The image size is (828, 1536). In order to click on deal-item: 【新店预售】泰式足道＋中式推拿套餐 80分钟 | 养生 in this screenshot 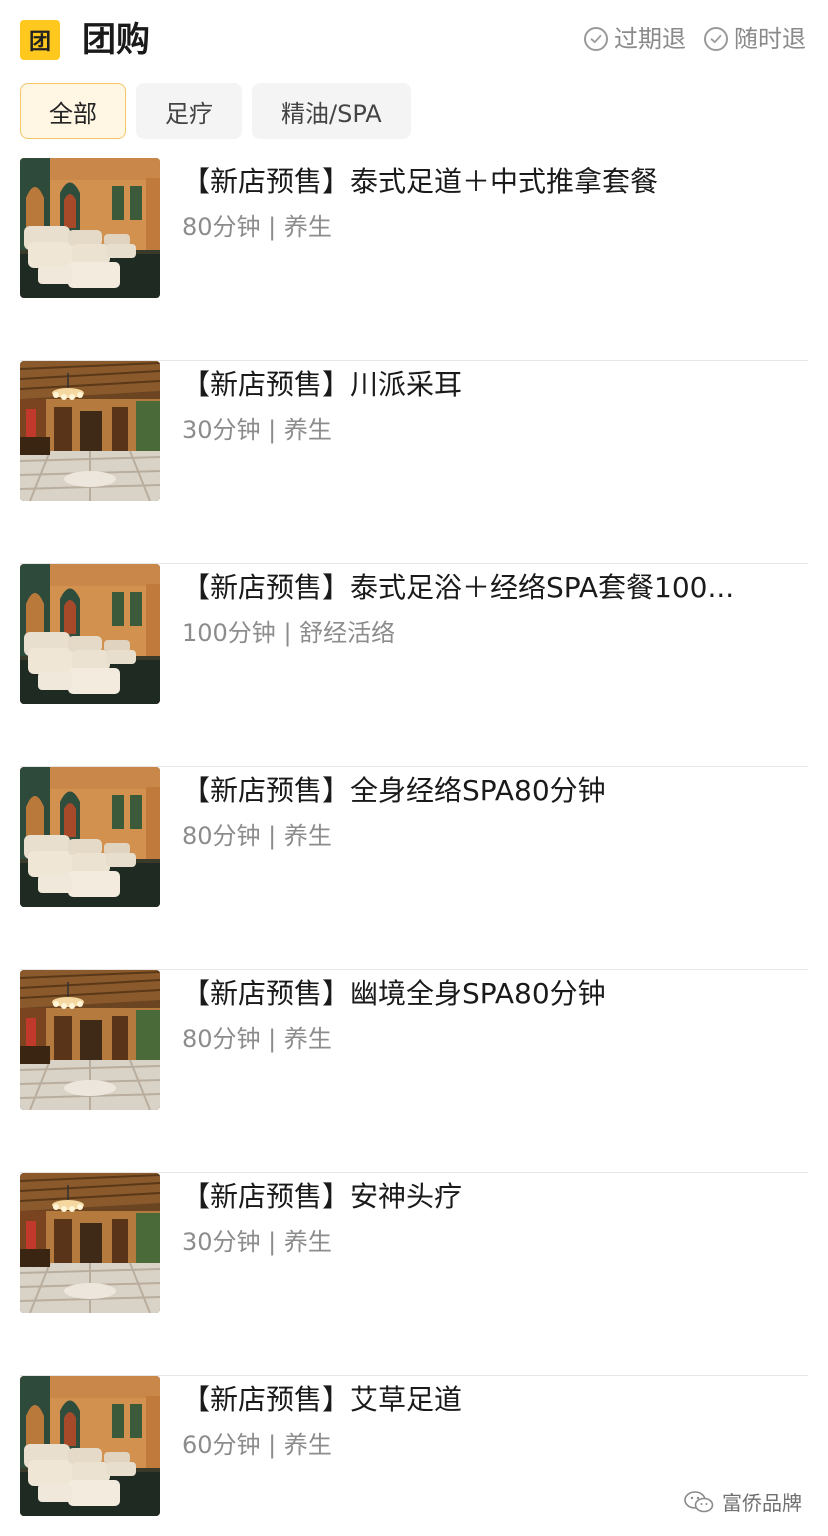, I will do `click(414, 259)`.